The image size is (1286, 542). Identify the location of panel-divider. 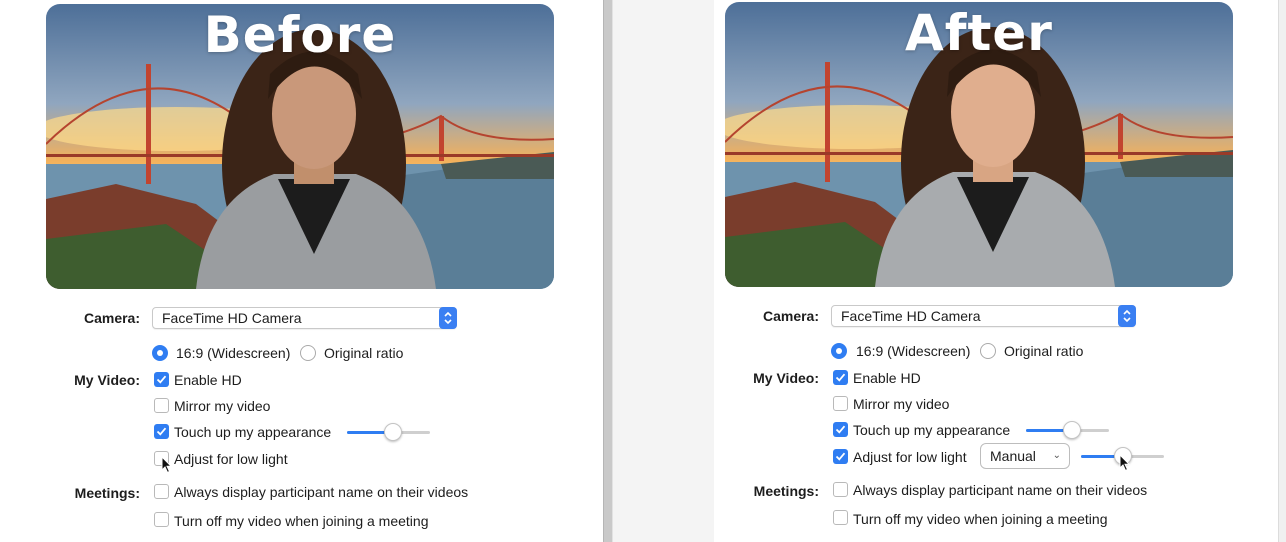
(608, 271).